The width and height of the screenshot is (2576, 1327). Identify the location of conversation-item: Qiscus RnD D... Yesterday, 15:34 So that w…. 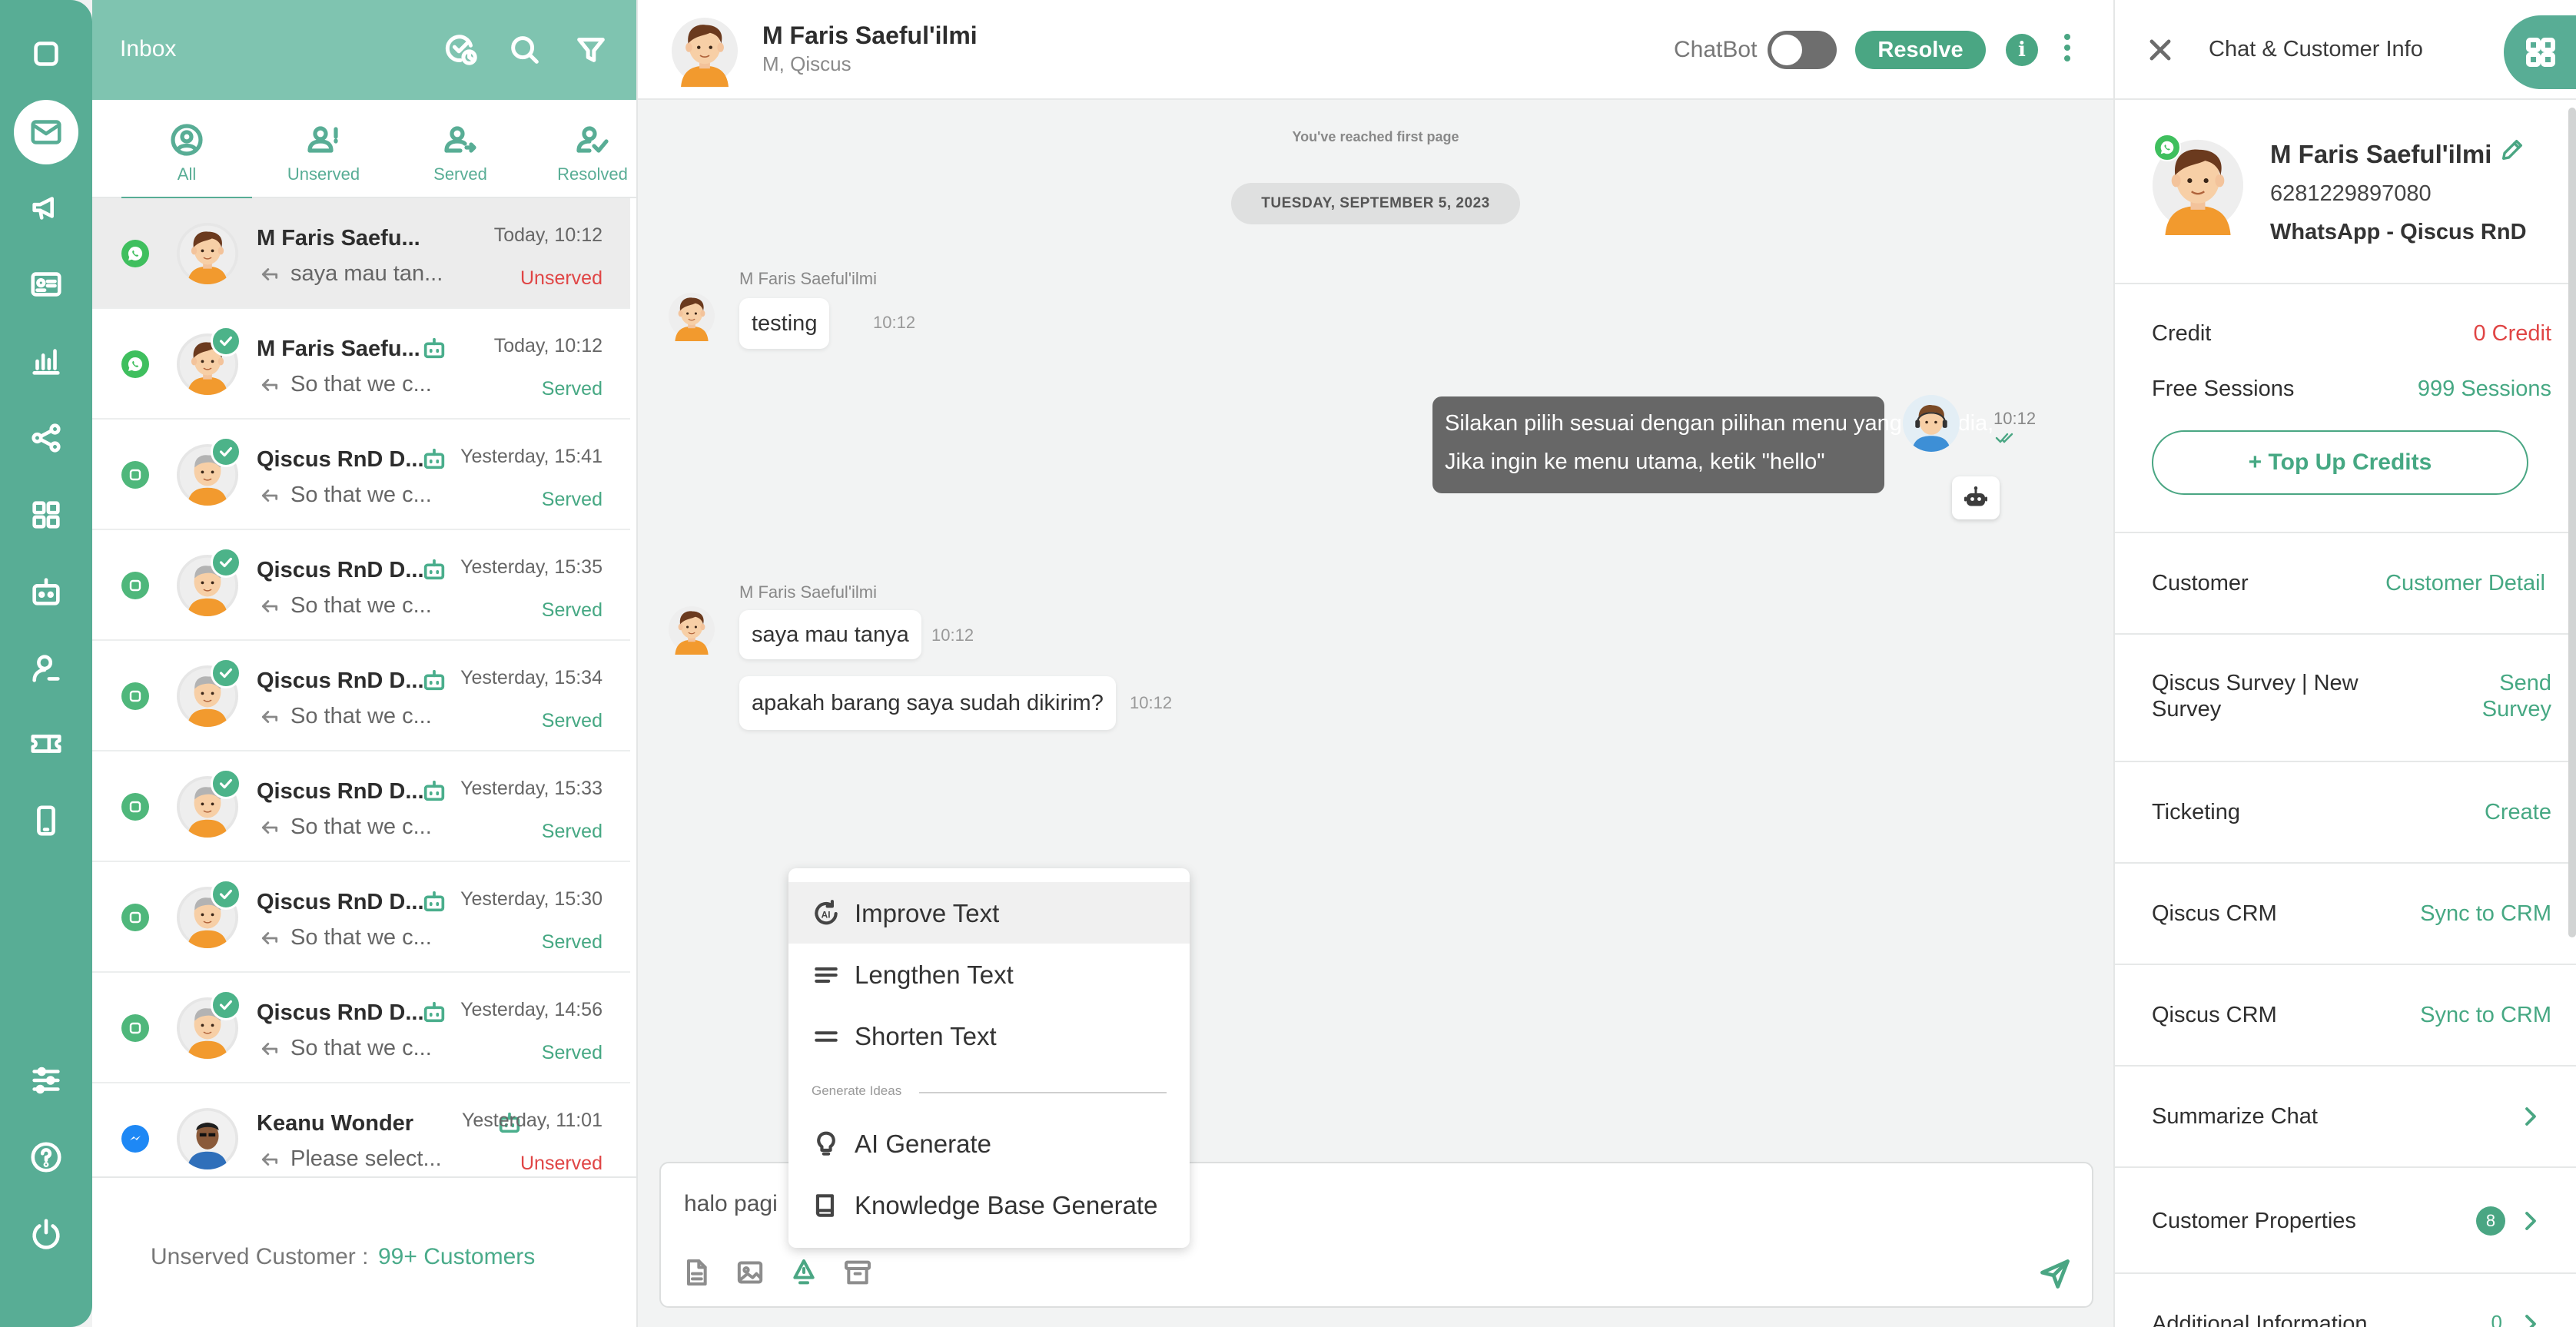
(361, 696).